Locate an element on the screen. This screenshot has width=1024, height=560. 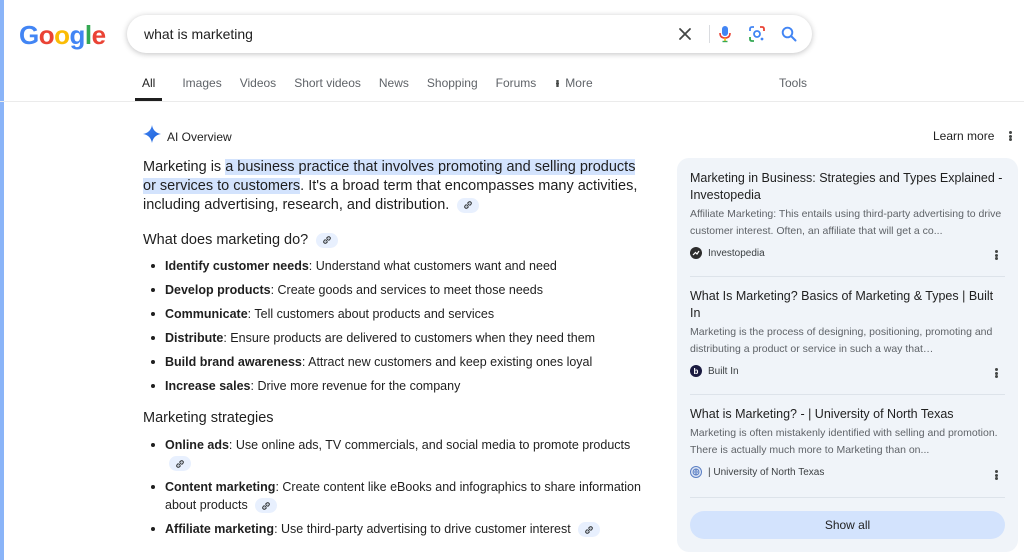
investopedia-favicon-icon is located at coordinates (696, 253).